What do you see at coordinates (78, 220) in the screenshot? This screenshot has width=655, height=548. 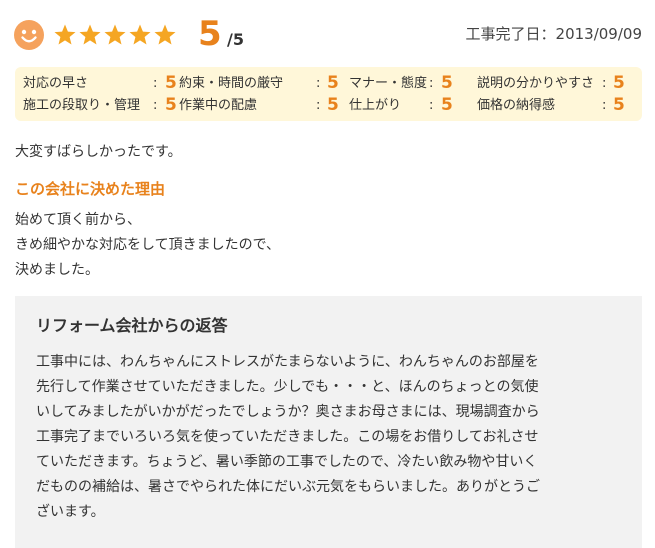 I see `reason-line: 始めて頂く前から、` at bounding box center [78, 220].